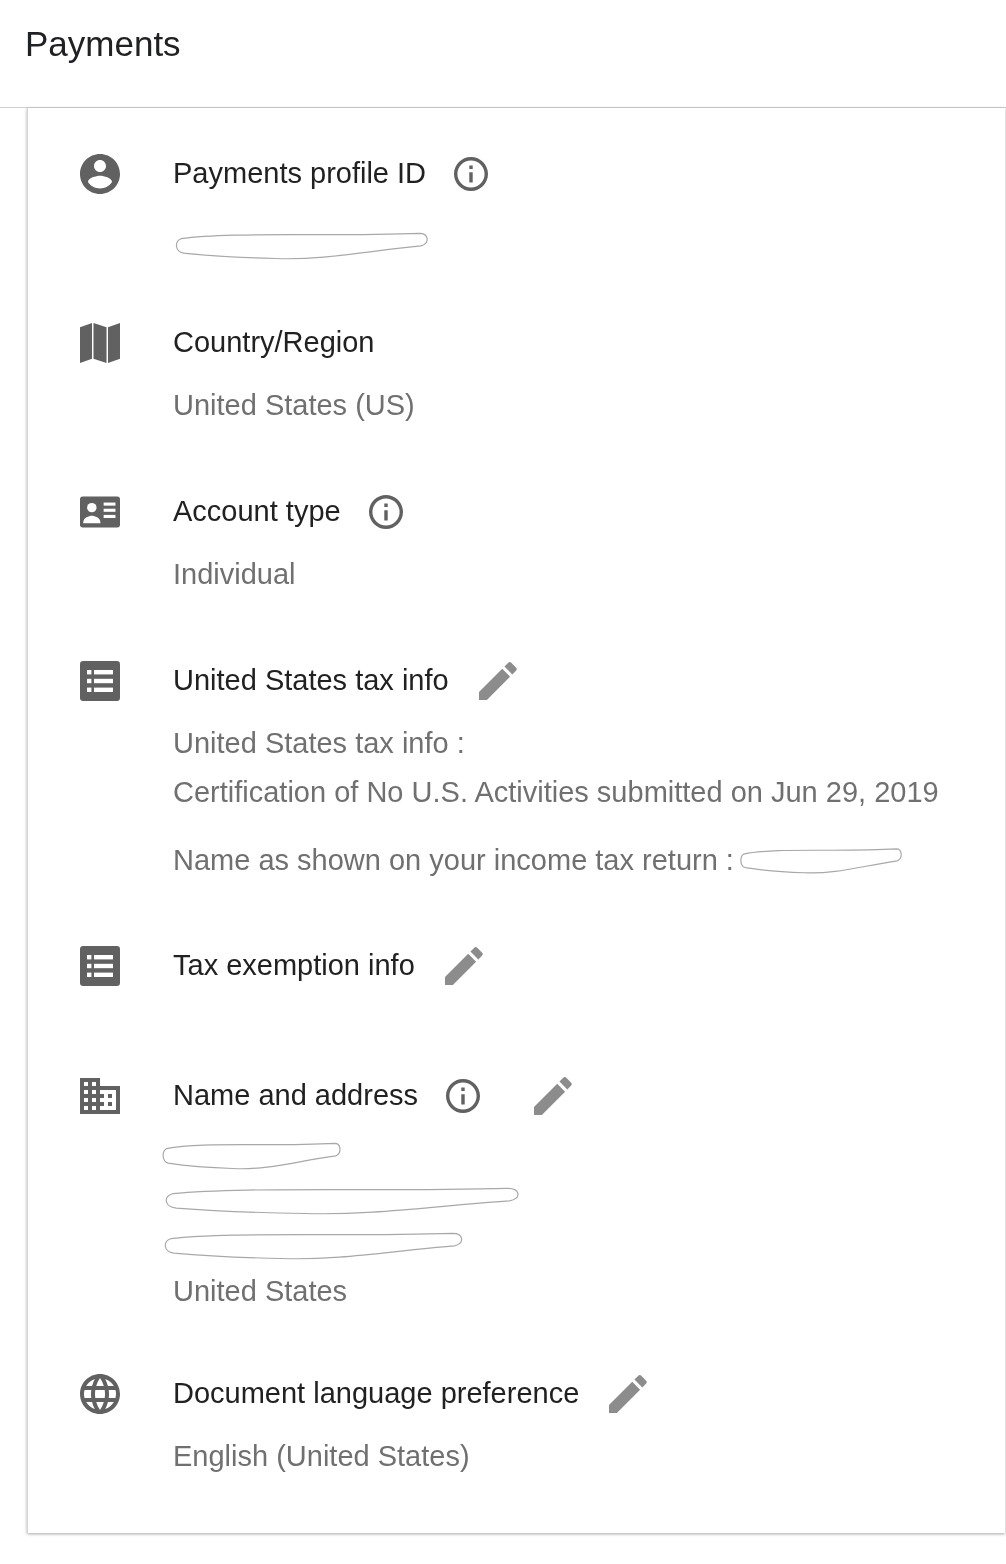  What do you see at coordinates (294, 966) in the screenshot?
I see `section-title: Tax exemption info` at bounding box center [294, 966].